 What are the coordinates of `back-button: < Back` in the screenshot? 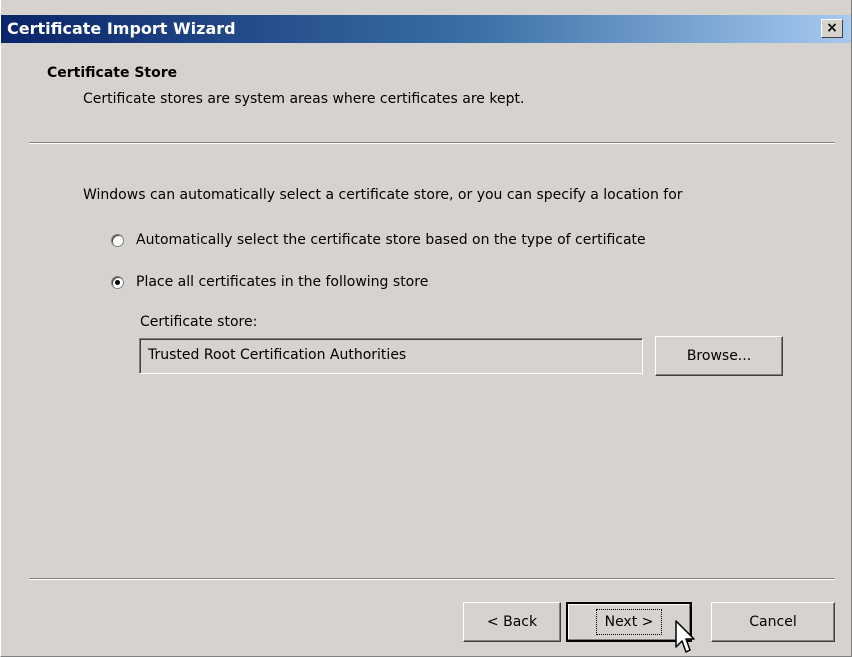 It's located at (512, 622).